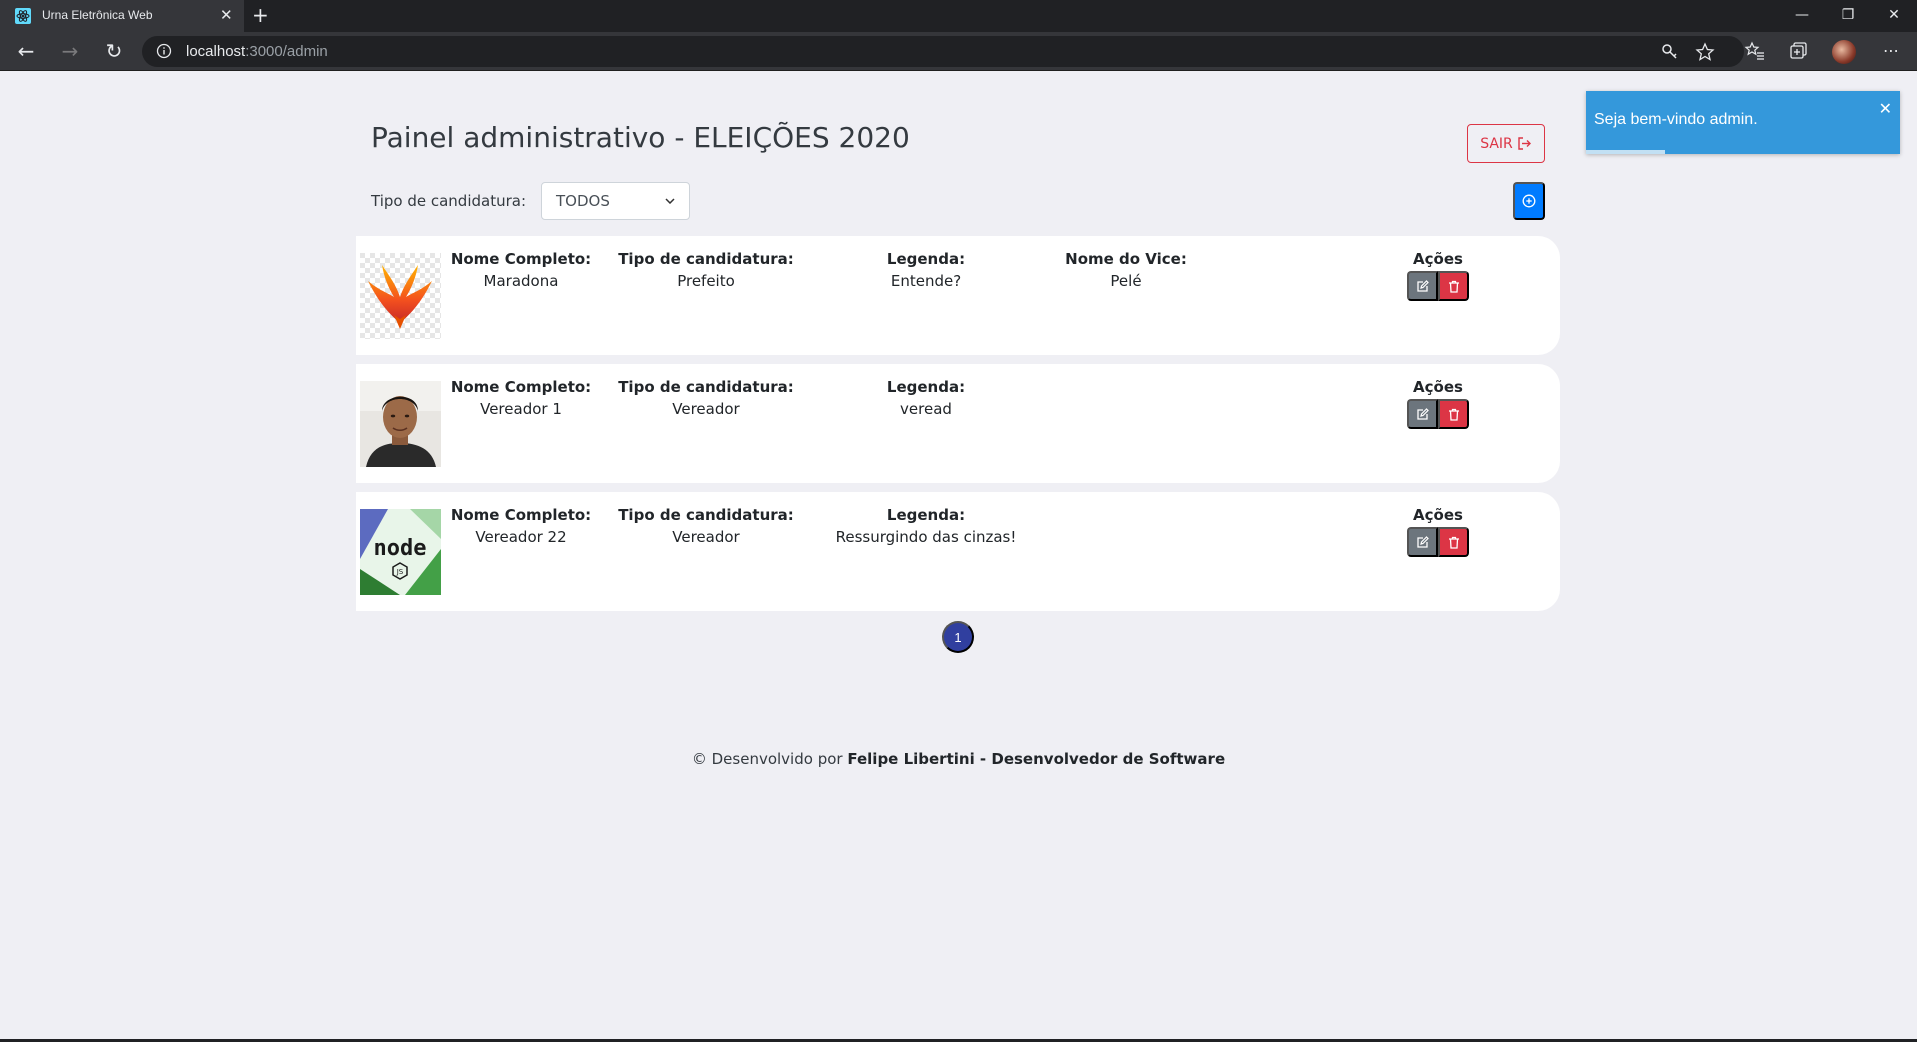  What do you see at coordinates (23, 16) in the screenshot?
I see `react-favicon-icon` at bounding box center [23, 16].